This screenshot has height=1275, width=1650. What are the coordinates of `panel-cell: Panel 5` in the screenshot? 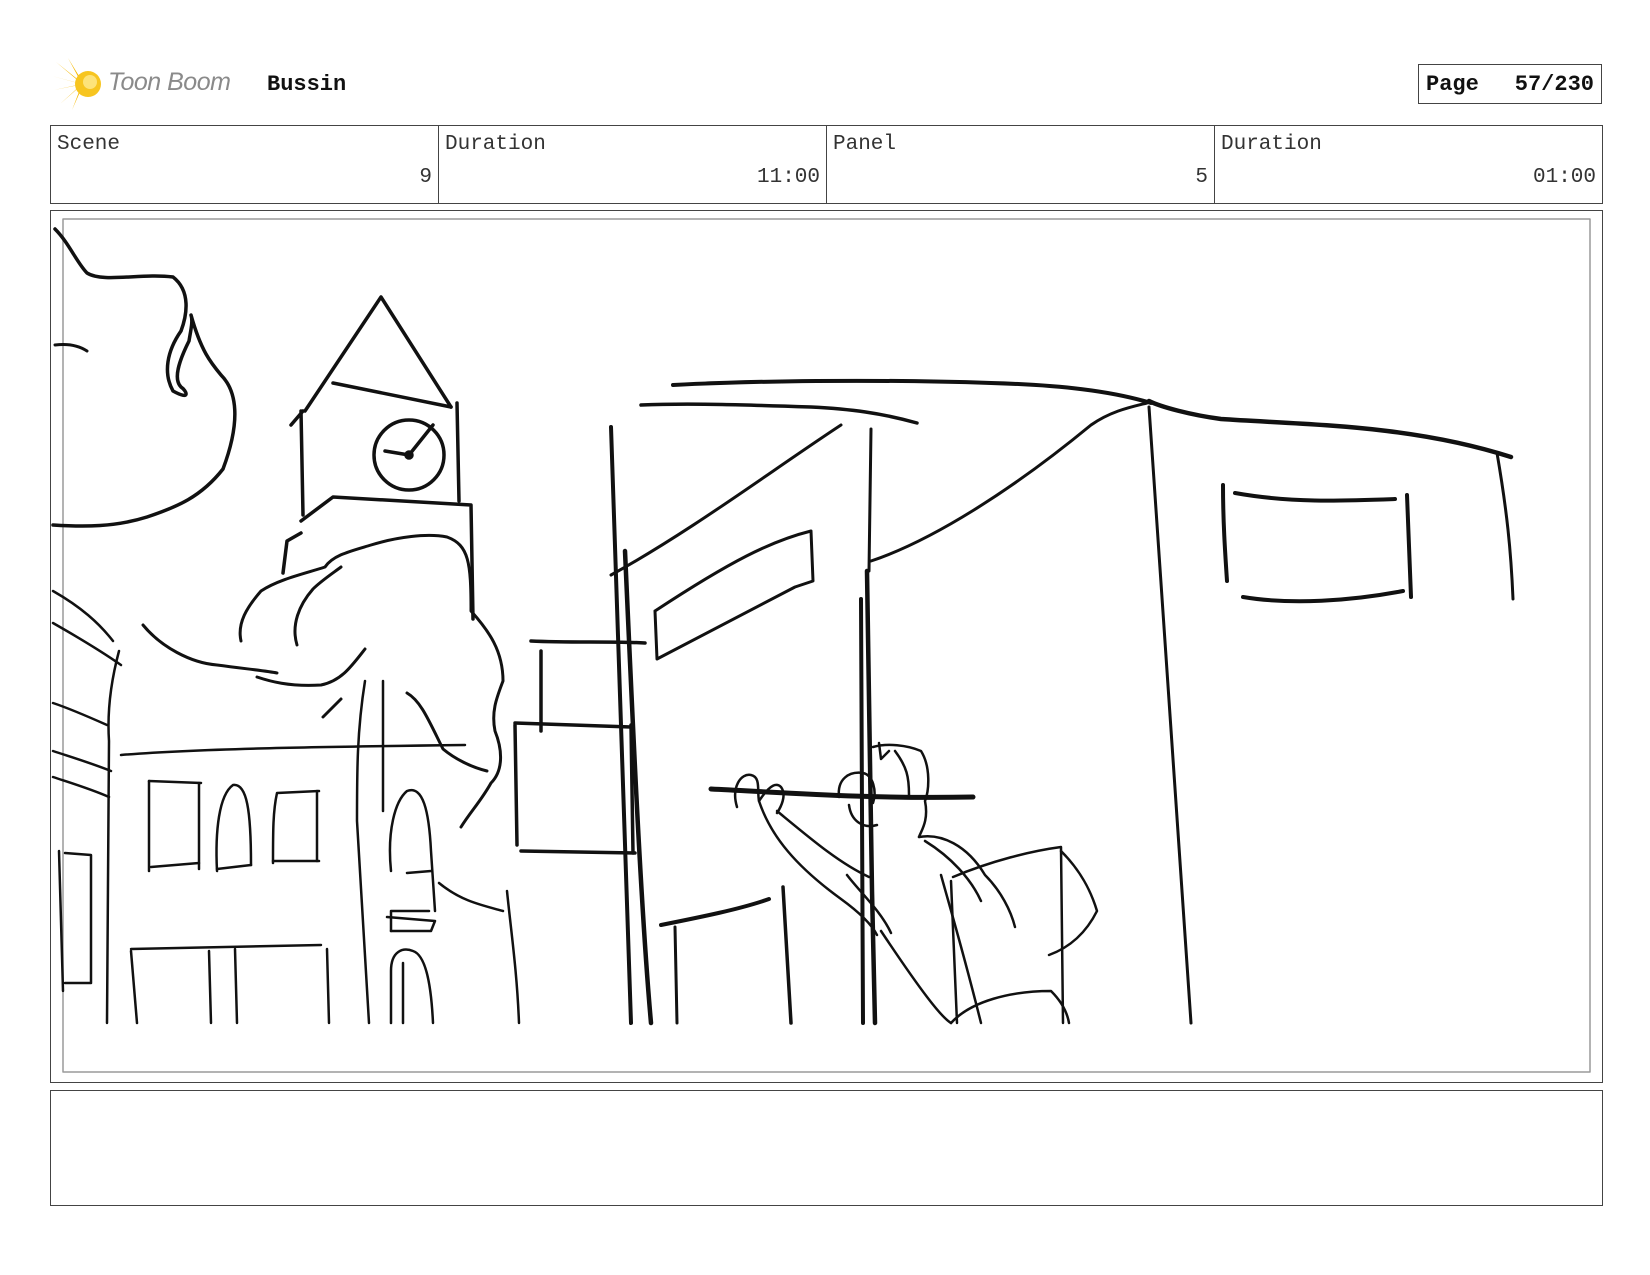 It's located at (1021, 164).